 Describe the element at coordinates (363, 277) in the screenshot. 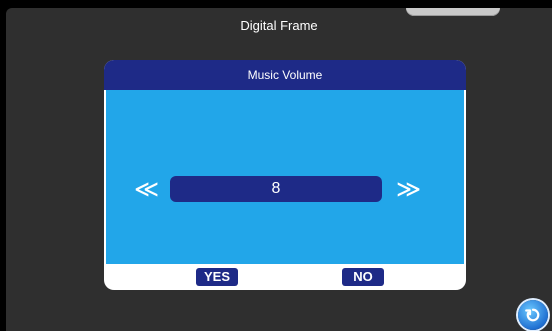

I see `no-button: NO` at that location.